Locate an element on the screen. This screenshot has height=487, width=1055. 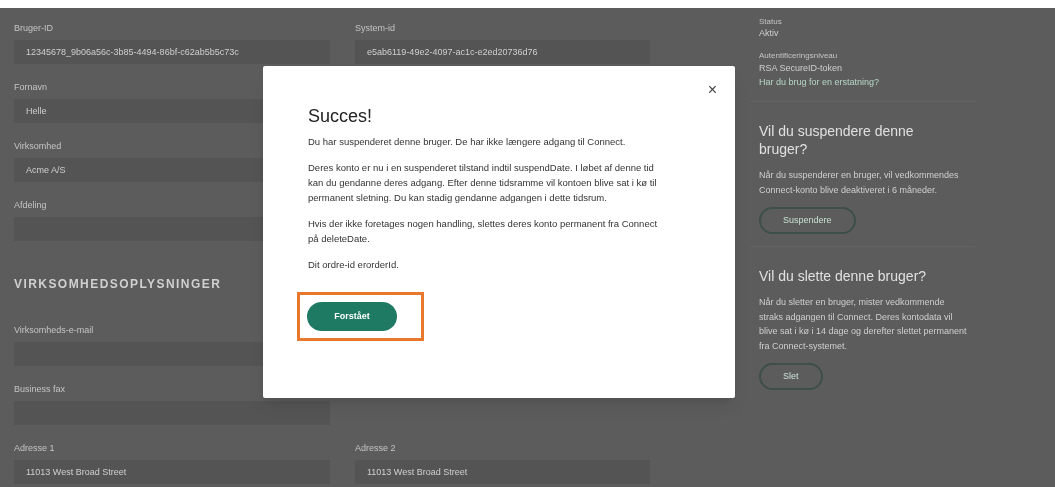
field-label: Fornavn is located at coordinates (31, 87).